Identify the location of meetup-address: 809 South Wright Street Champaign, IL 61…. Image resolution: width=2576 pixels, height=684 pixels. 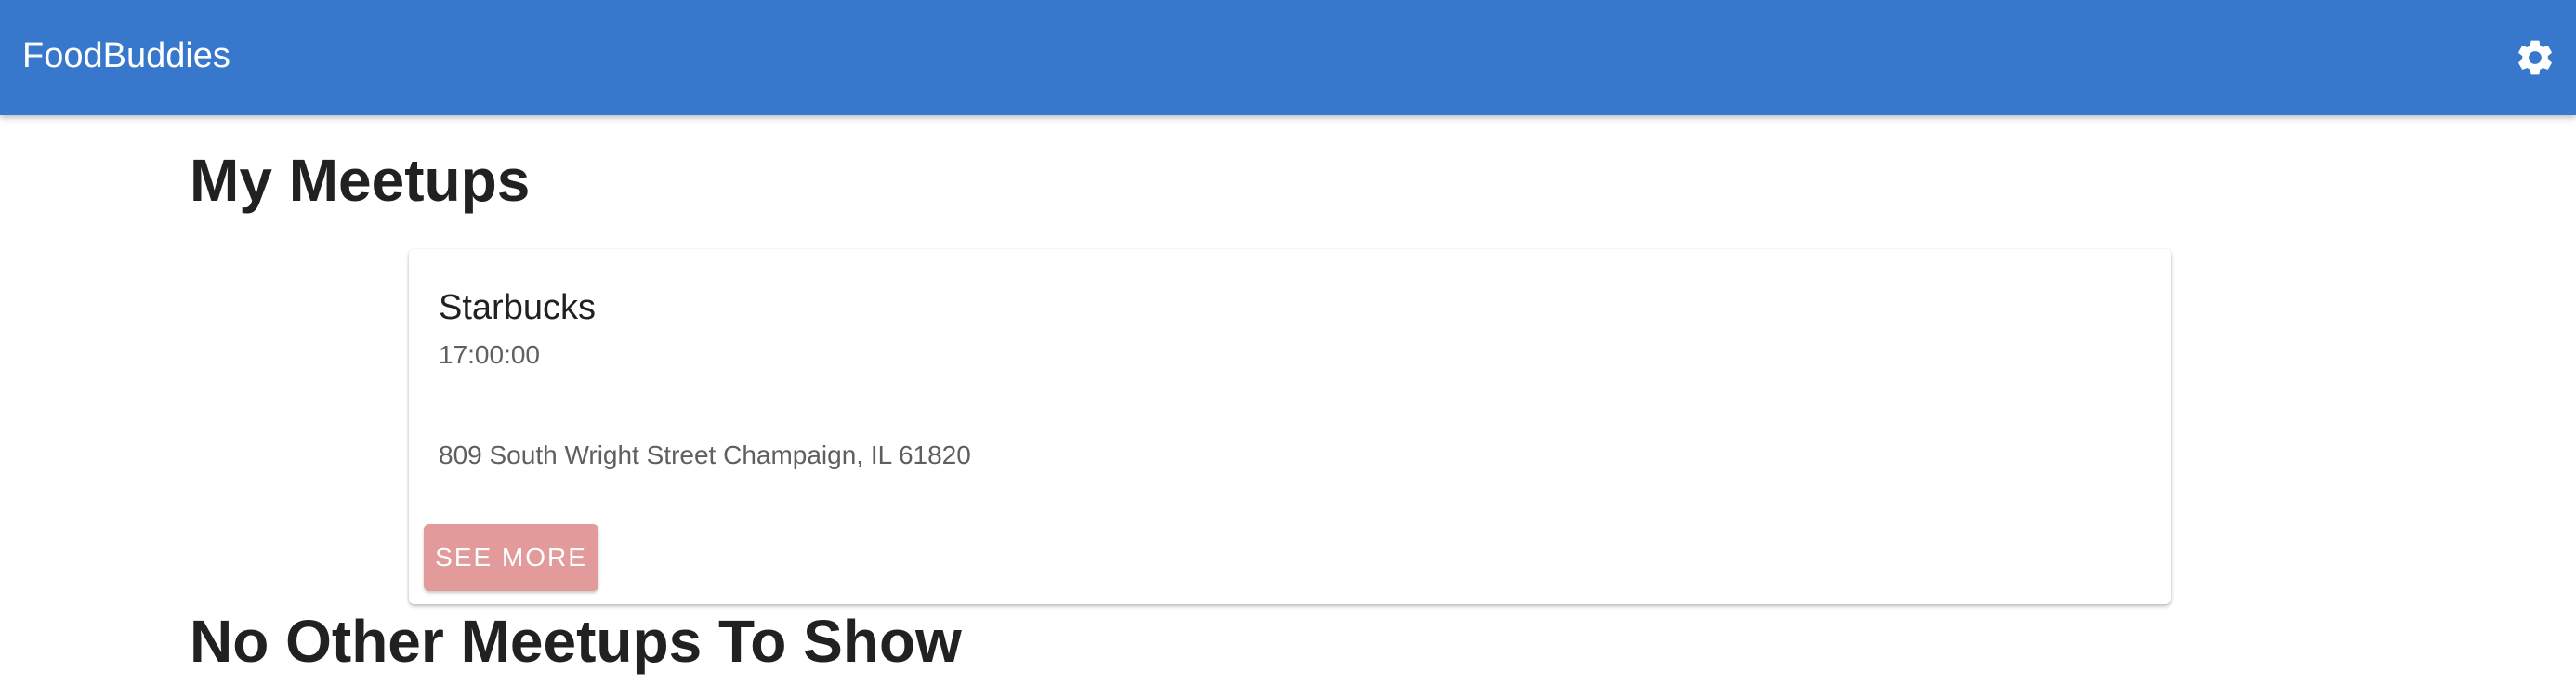
(705, 455).